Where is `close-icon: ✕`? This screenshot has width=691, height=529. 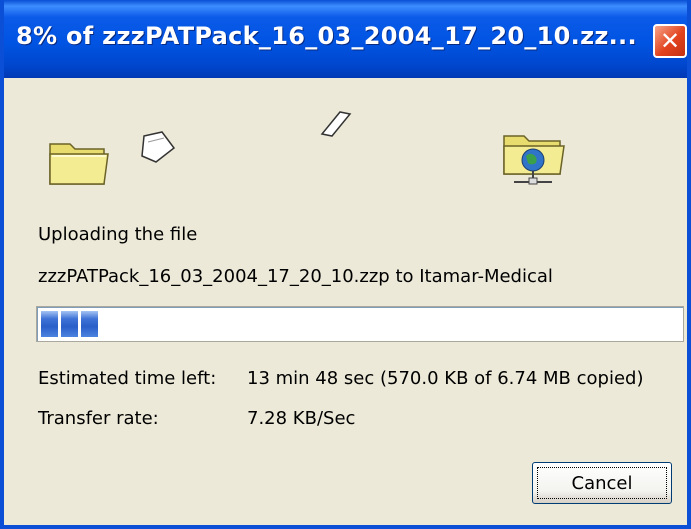 close-icon: ✕ is located at coordinates (670, 41).